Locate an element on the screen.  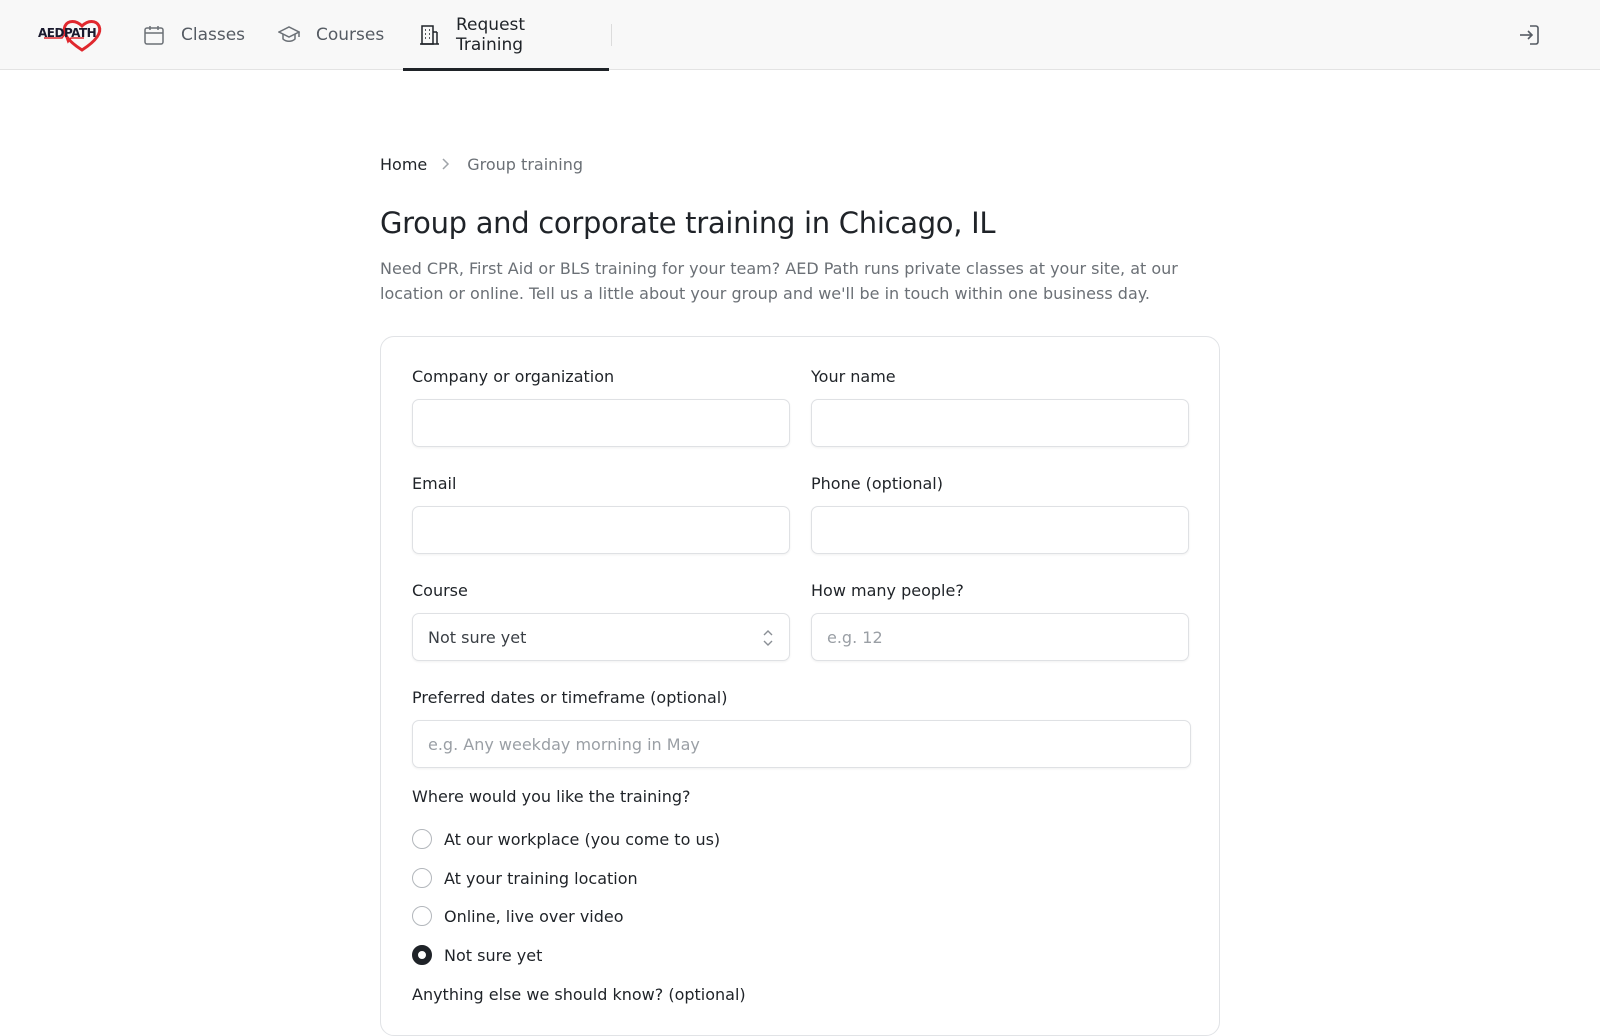
breadcrumb-current: Group training is located at coordinates (525, 164).